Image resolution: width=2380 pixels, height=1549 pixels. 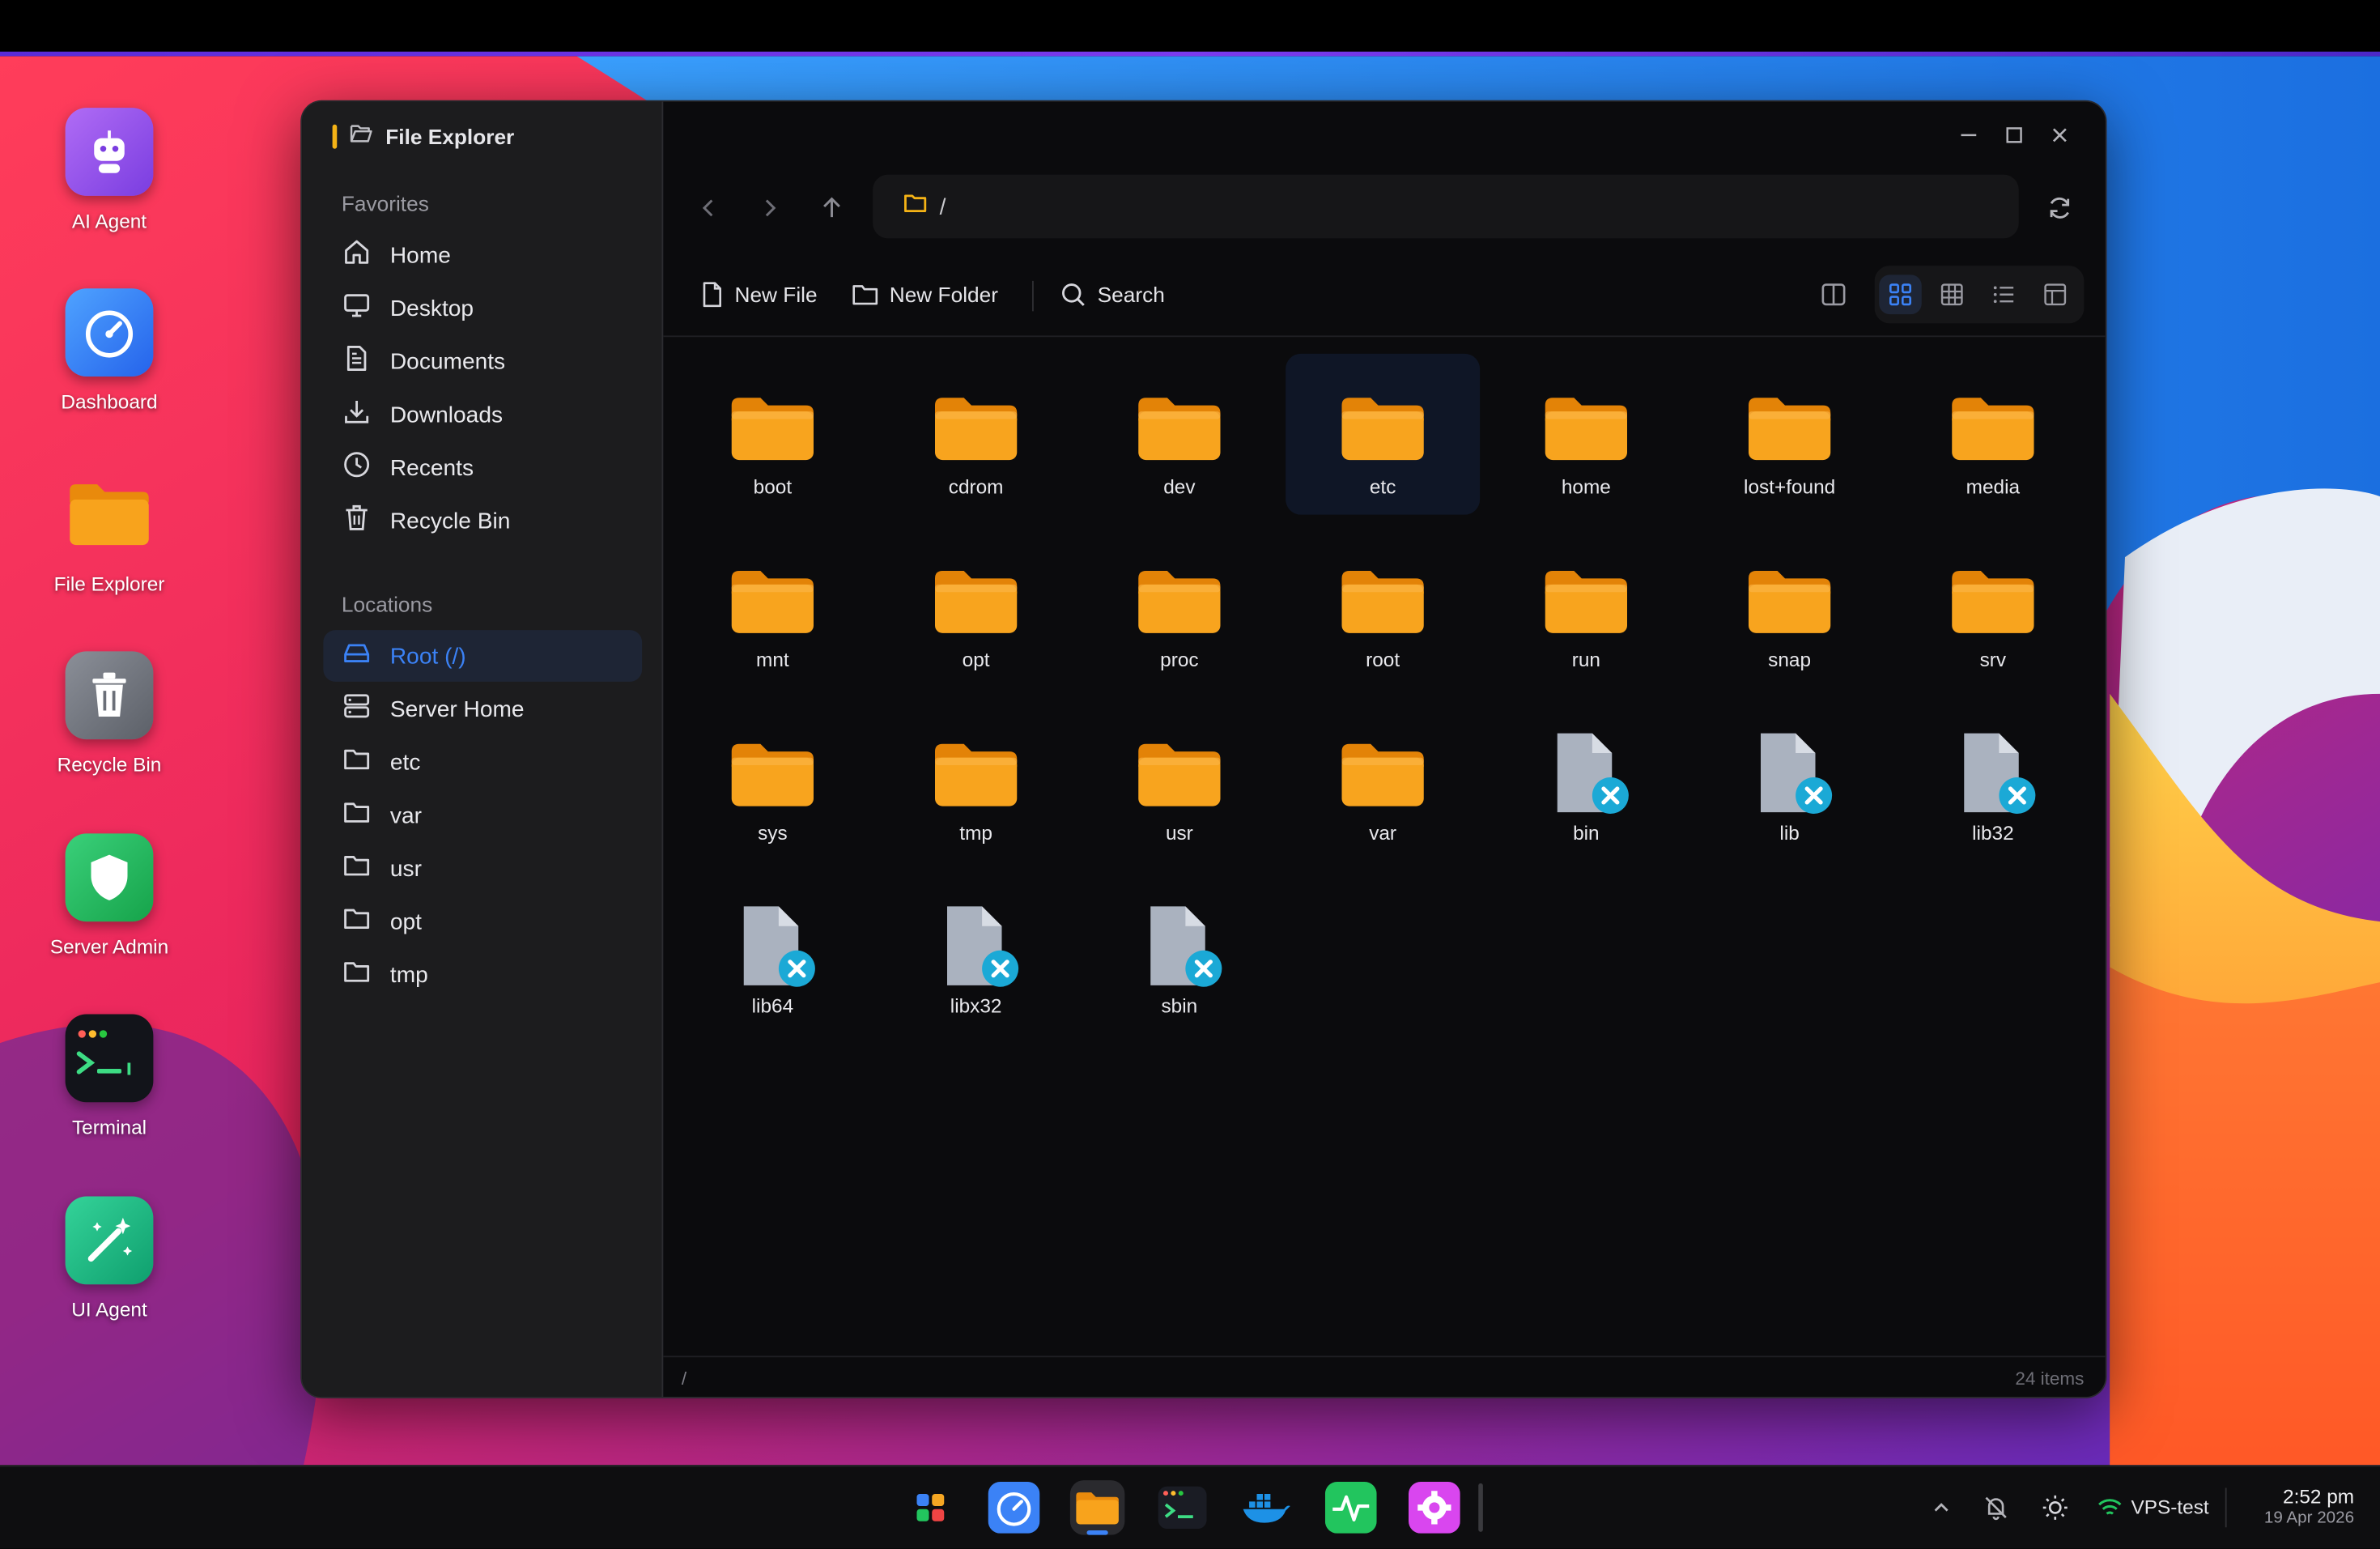 I want to click on new-folder-label: New Folder, so click(x=943, y=294).